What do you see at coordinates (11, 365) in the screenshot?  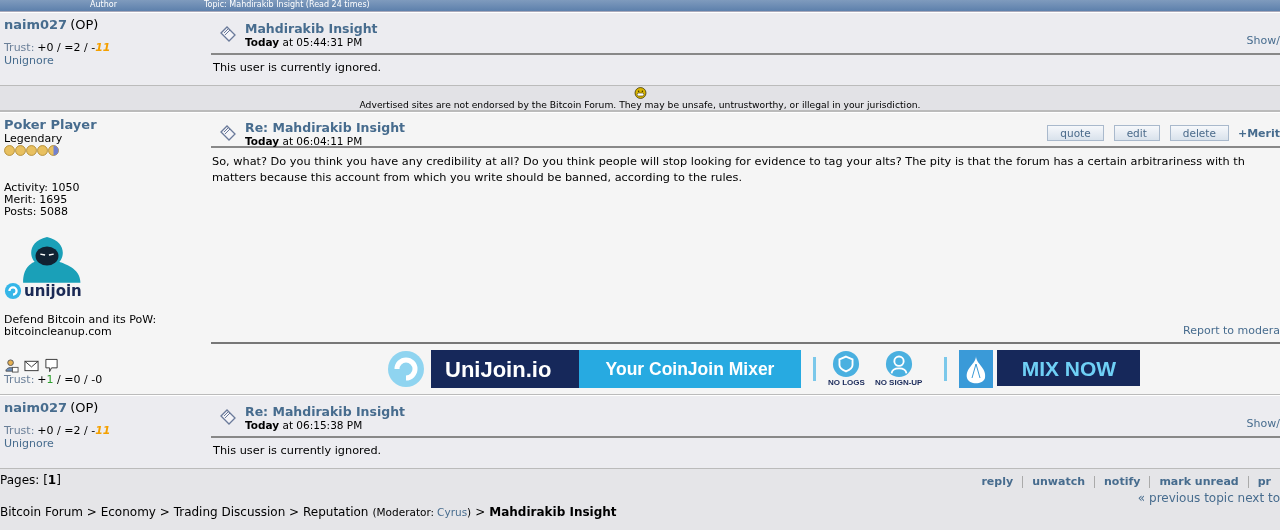 I see `profile-icon` at bounding box center [11, 365].